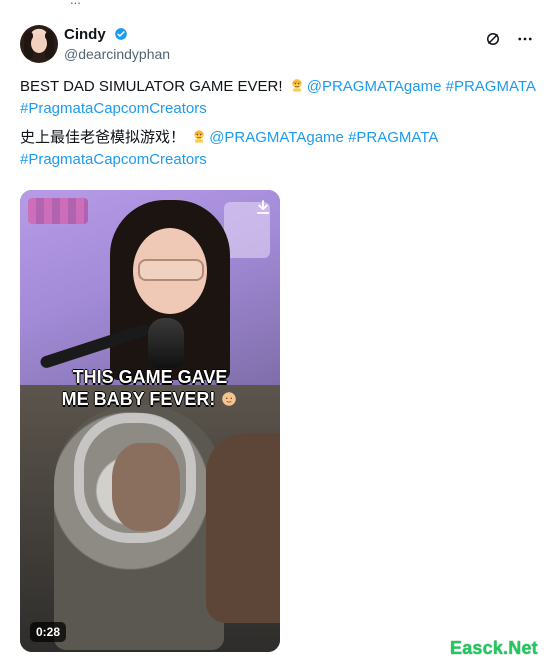 This screenshot has height=664, width=550. I want to click on video-caption-line1: THIS GAME GAVE, so click(150, 377).